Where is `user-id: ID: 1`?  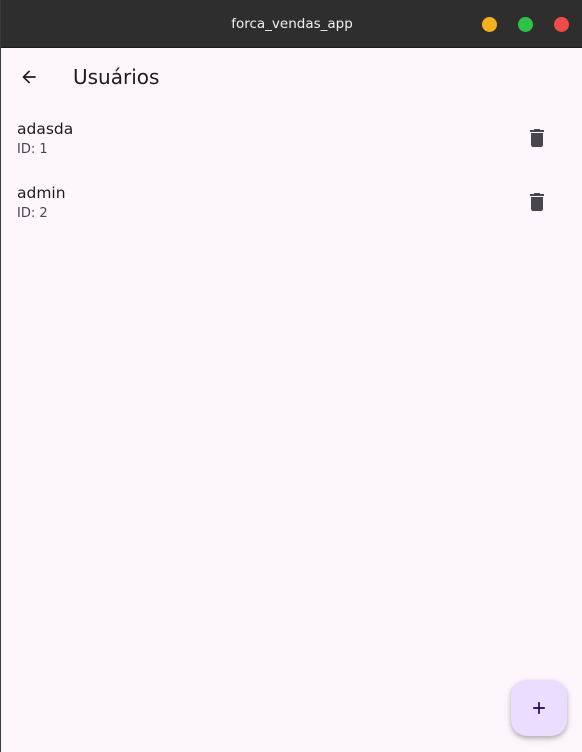 user-id: ID: 1 is located at coordinates (32, 149).